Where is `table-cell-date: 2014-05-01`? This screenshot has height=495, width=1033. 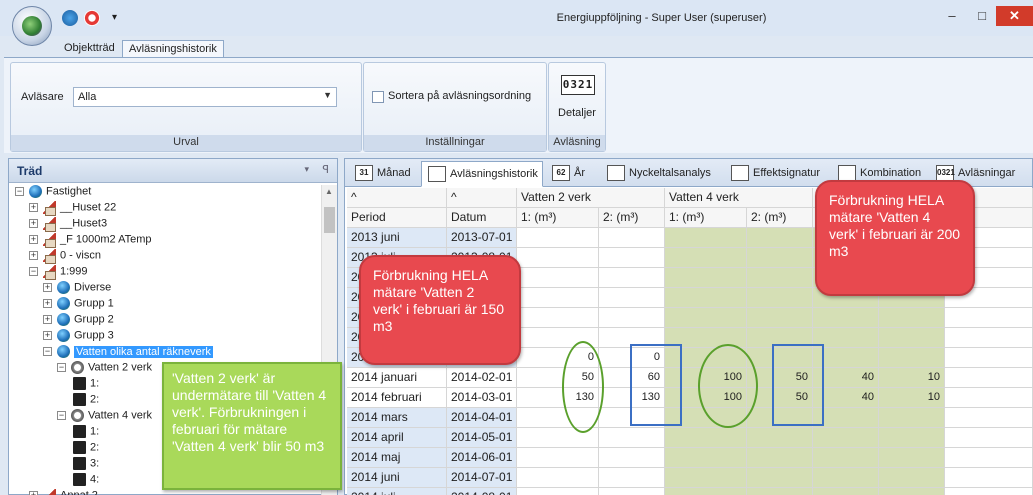 table-cell-date: 2014-05-01 is located at coordinates (482, 438).